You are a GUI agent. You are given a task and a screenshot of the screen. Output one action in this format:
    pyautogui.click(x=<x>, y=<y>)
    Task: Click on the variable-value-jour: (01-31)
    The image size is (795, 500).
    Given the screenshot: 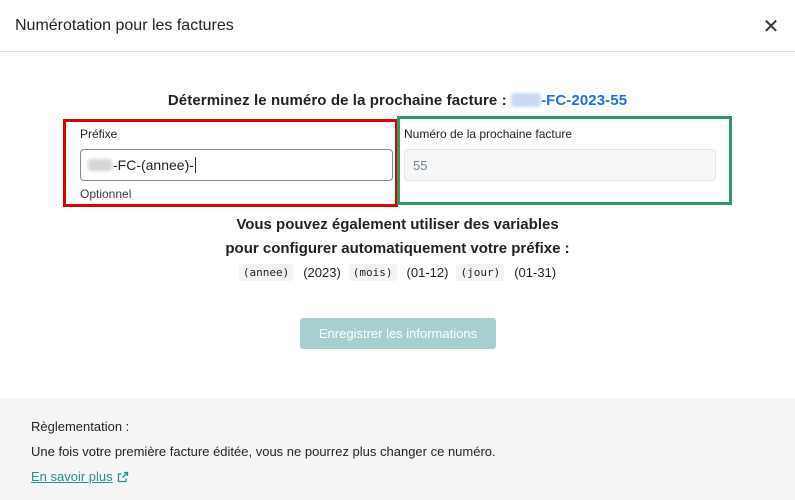 What is the action you would take?
    pyautogui.click(x=535, y=272)
    